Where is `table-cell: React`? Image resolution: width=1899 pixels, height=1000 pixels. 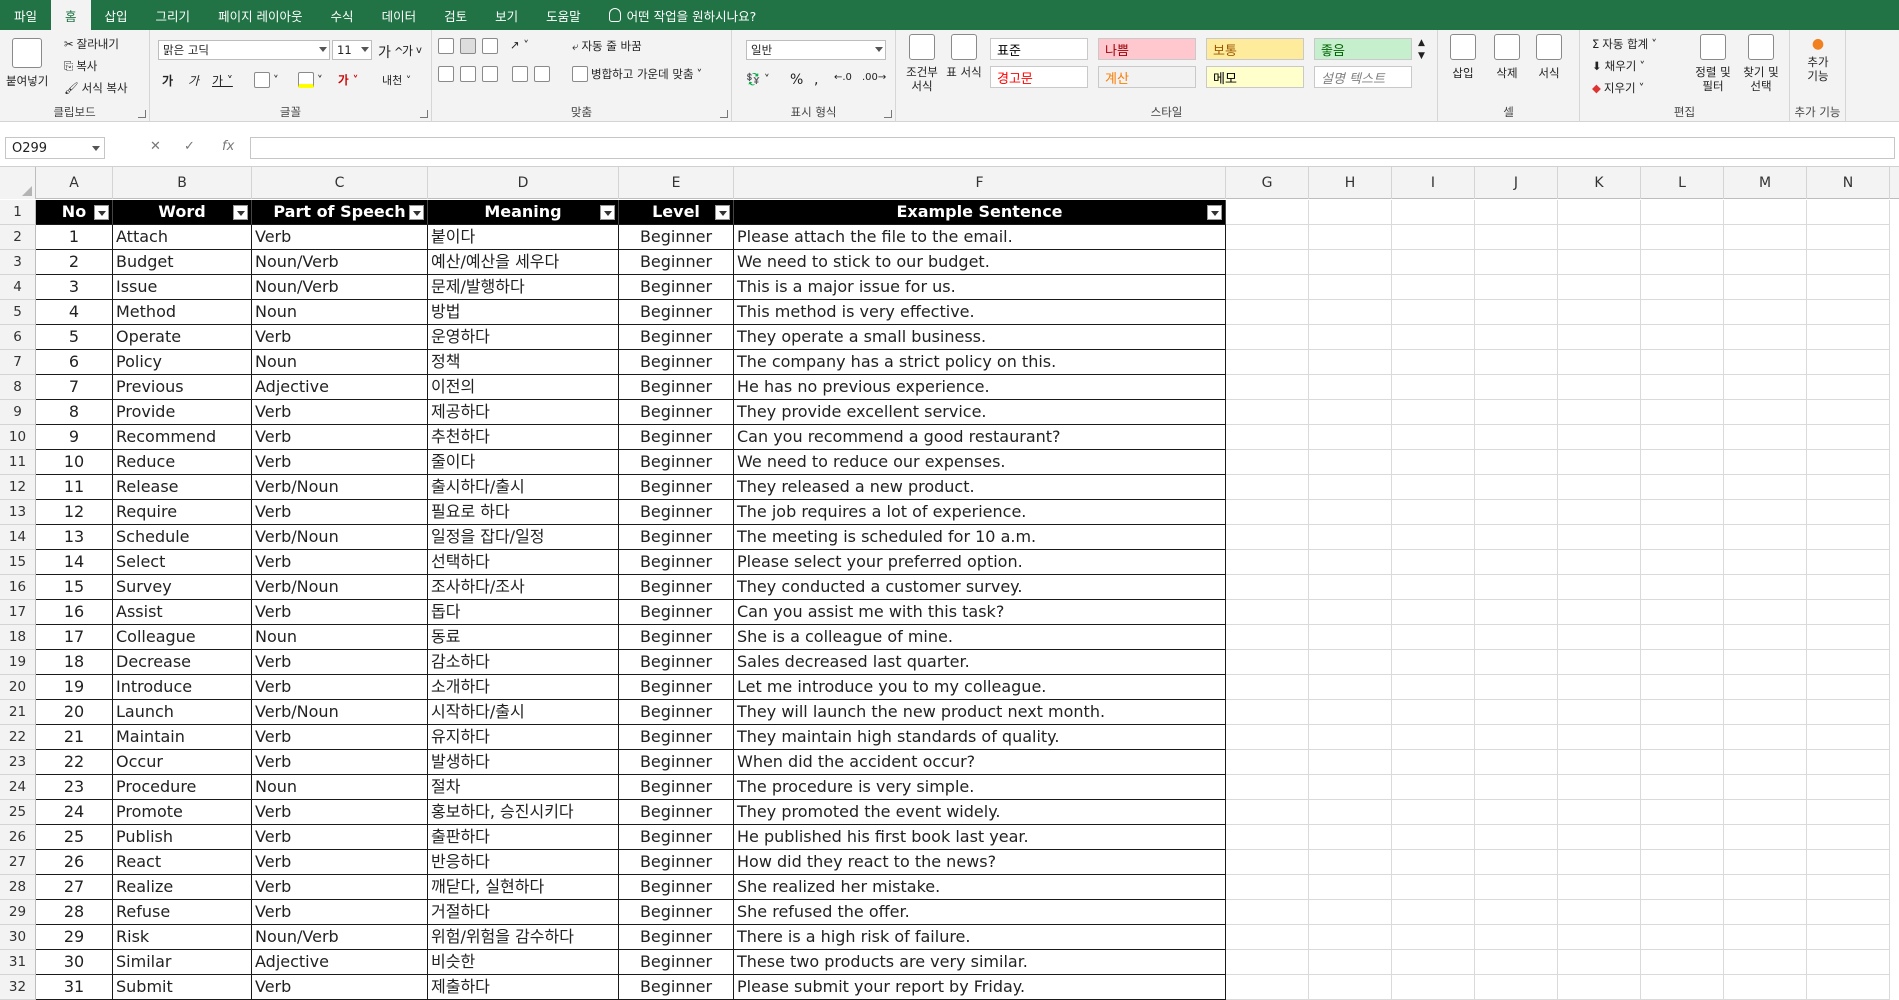
table-cell: React is located at coordinates (182, 862).